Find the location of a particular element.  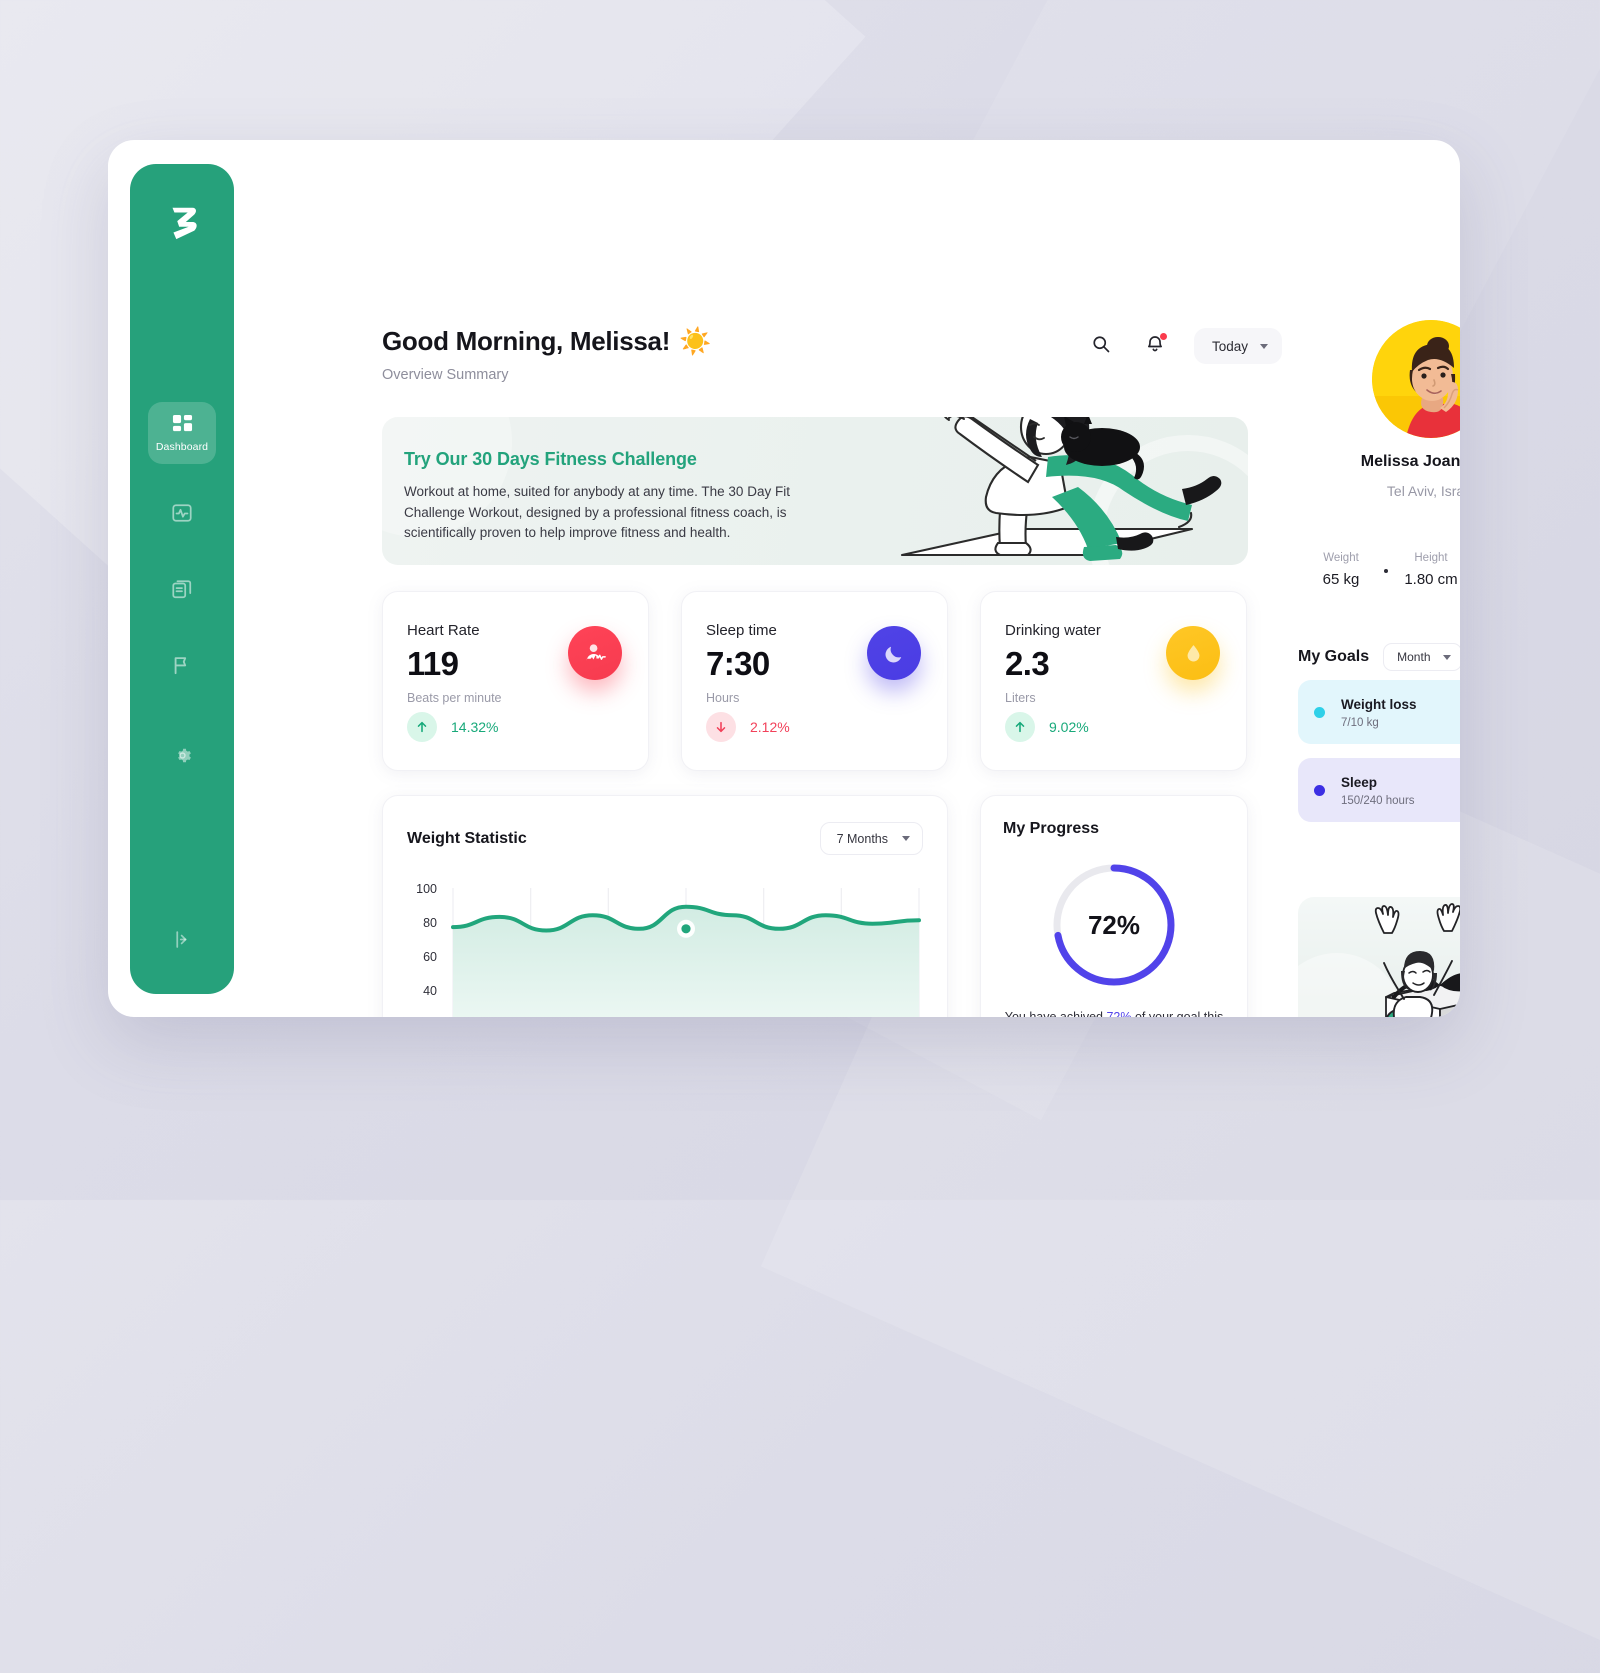

chart-title: Weight Statistic is located at coordinates (467, 838).